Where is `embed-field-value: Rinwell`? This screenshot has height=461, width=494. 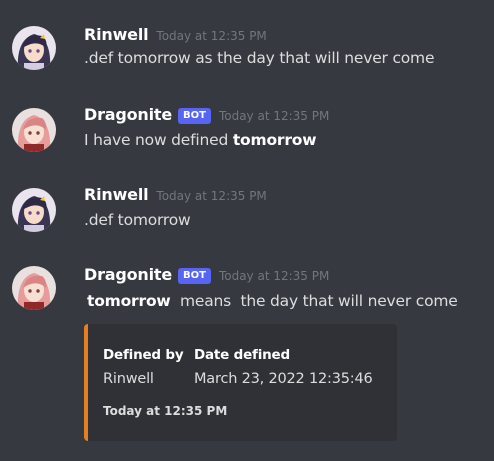 embed-field-value: Rinwell is located at coordinates (128, 379).